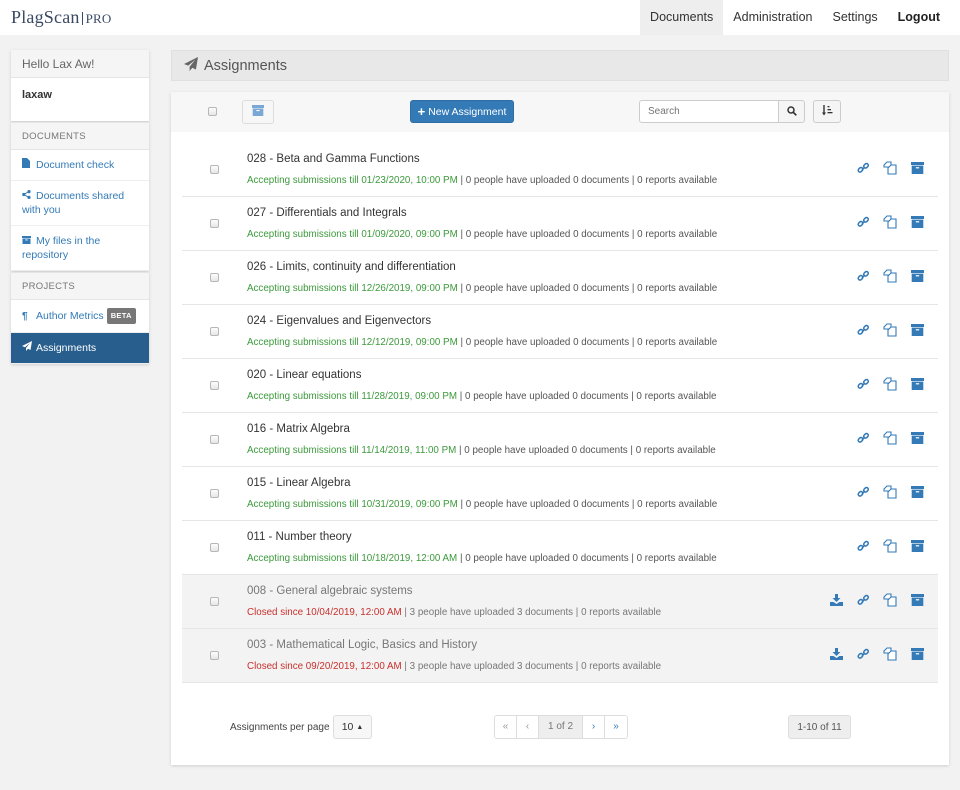 The width and height of the screenshot is (960, 790). Describe the element at coordinates (561, 727) in the screenshot. I see `pagination: « ‹ 1 of 2 › »` at that location.